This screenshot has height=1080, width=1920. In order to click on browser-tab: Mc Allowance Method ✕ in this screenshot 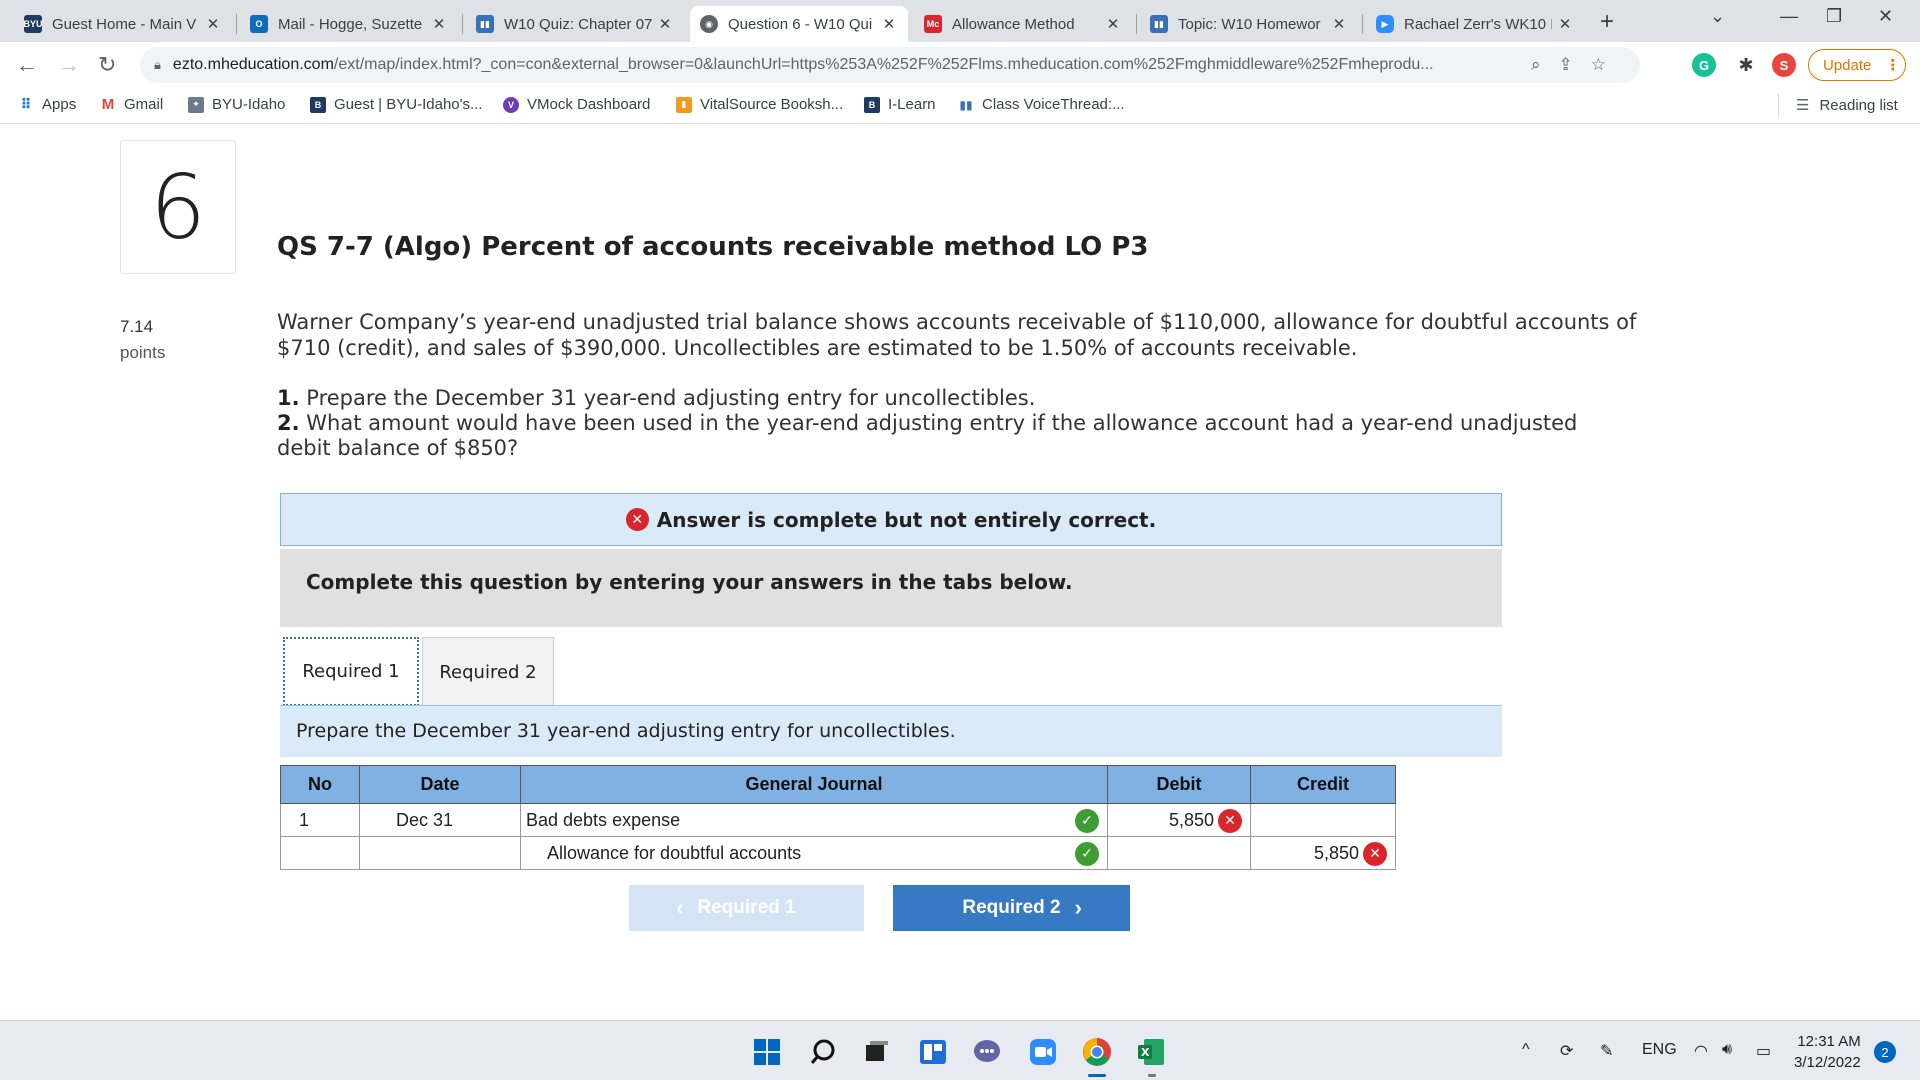, I will do `click(1023, 24)`.